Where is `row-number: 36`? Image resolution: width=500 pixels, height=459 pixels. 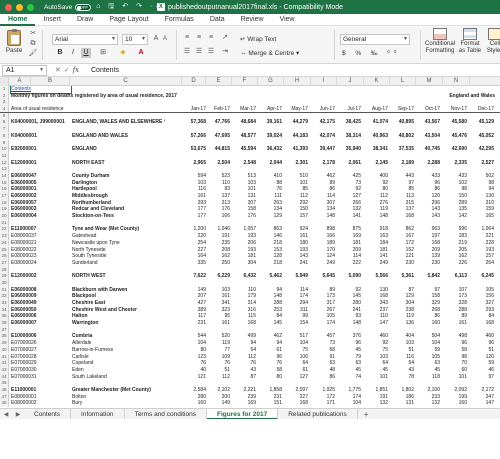
row-number: 36 is located at coordinates (4, 323).